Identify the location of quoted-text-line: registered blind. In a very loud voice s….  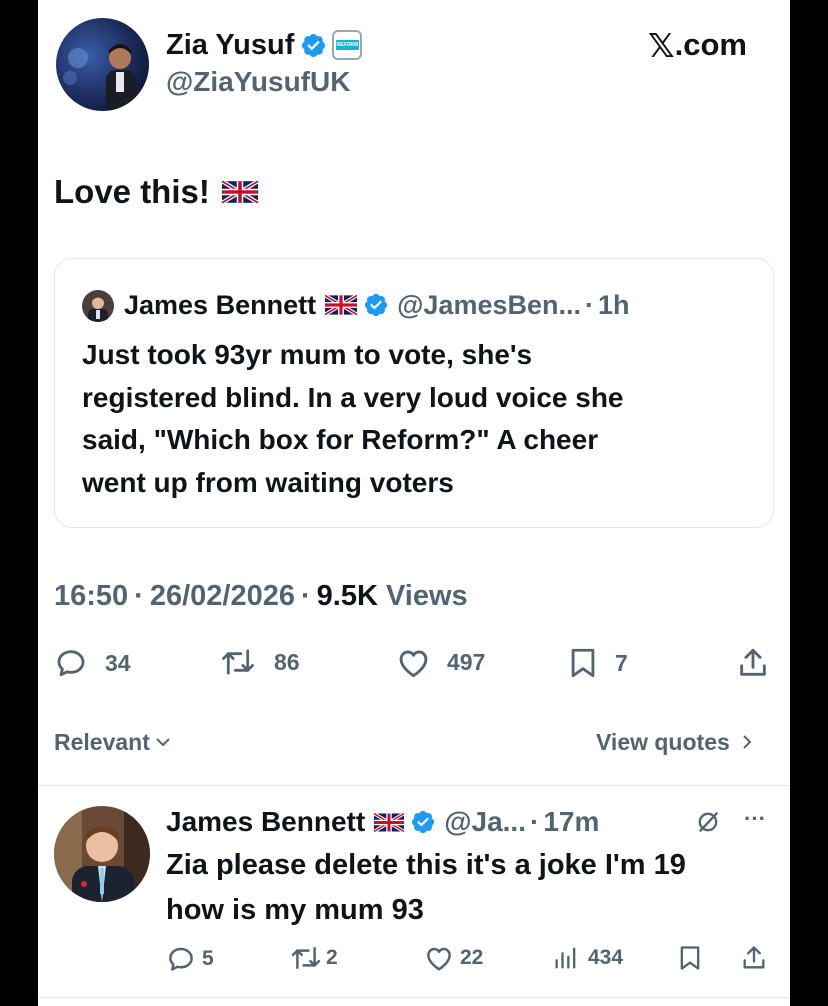
(353, 397).